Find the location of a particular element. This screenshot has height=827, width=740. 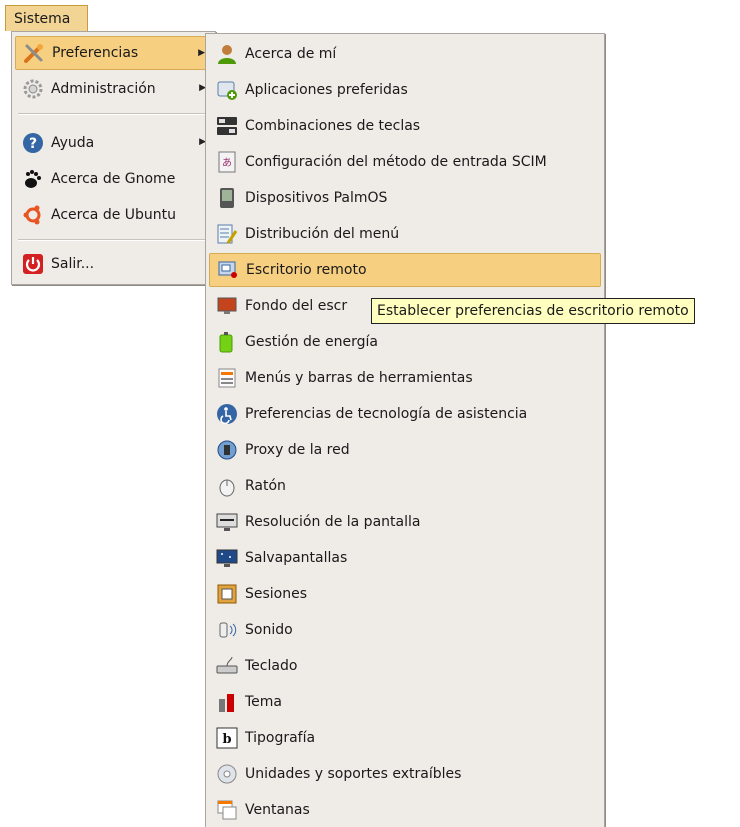

menu-item-label: Sonido is located at coordinates (269, 630).